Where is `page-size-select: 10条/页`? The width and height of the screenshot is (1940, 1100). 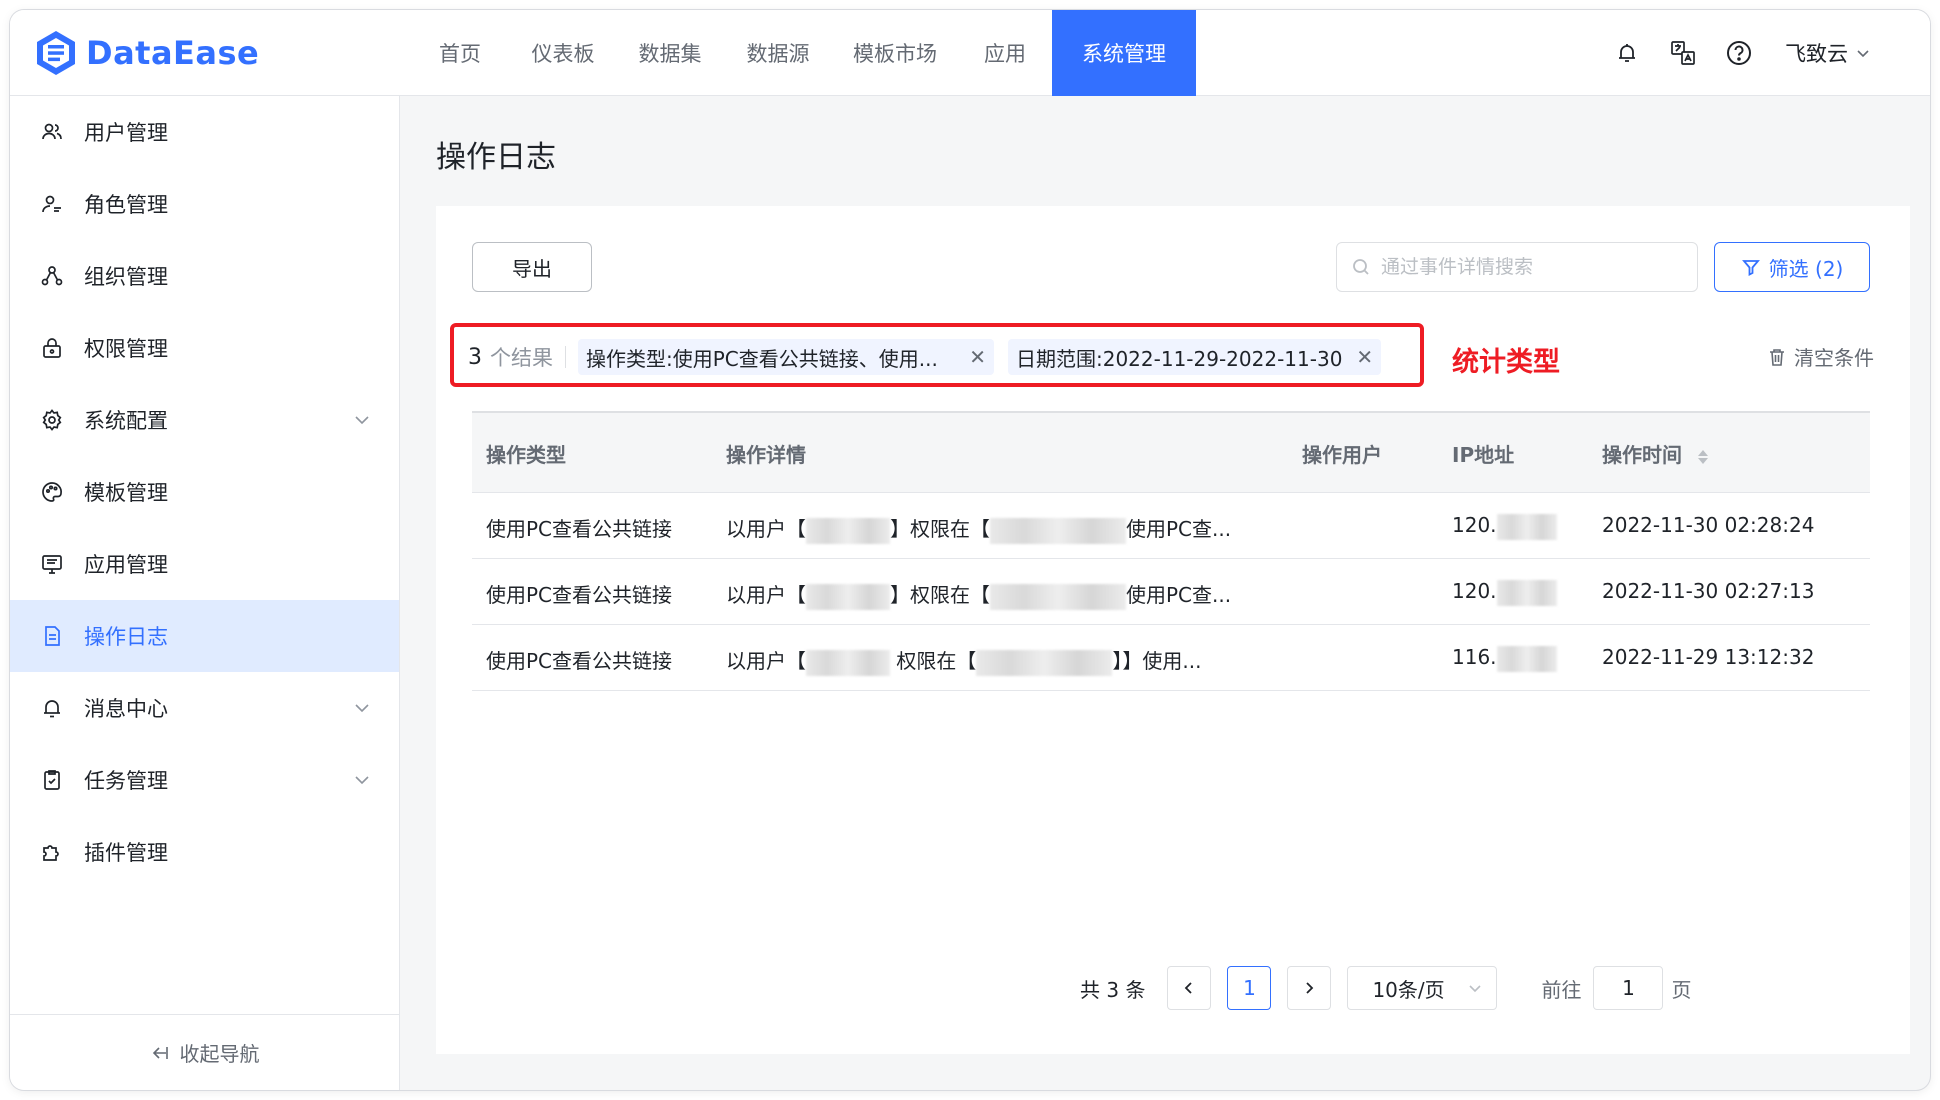
page-size-select: 10条/页 is located at coordinates (1422, 988).